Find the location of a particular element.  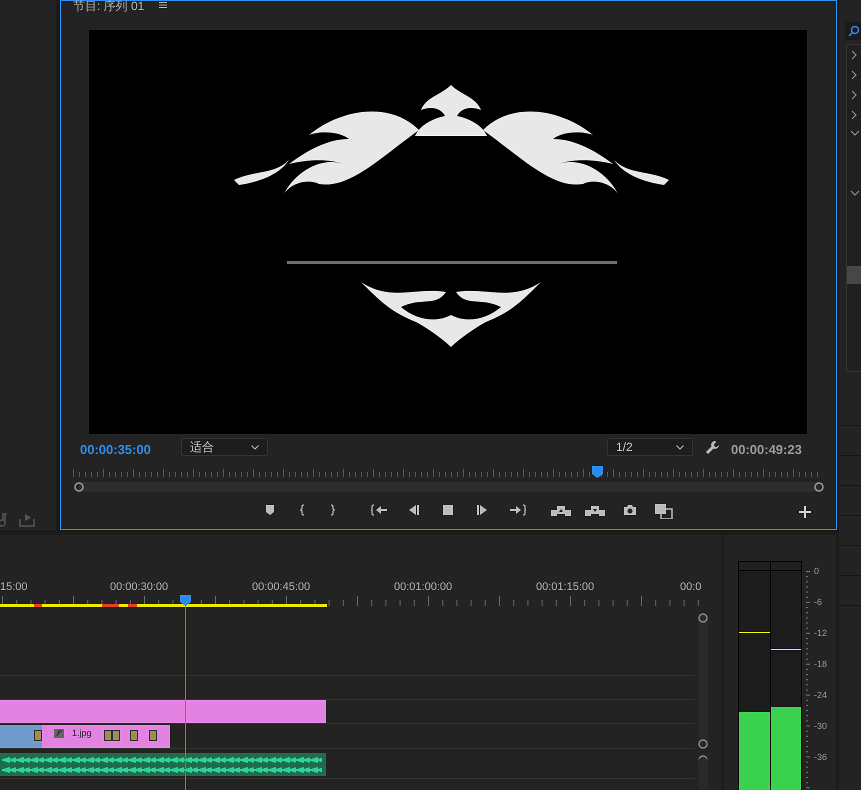

ruler-label: 00:00:30:00 is located at coordinates (139, 587).